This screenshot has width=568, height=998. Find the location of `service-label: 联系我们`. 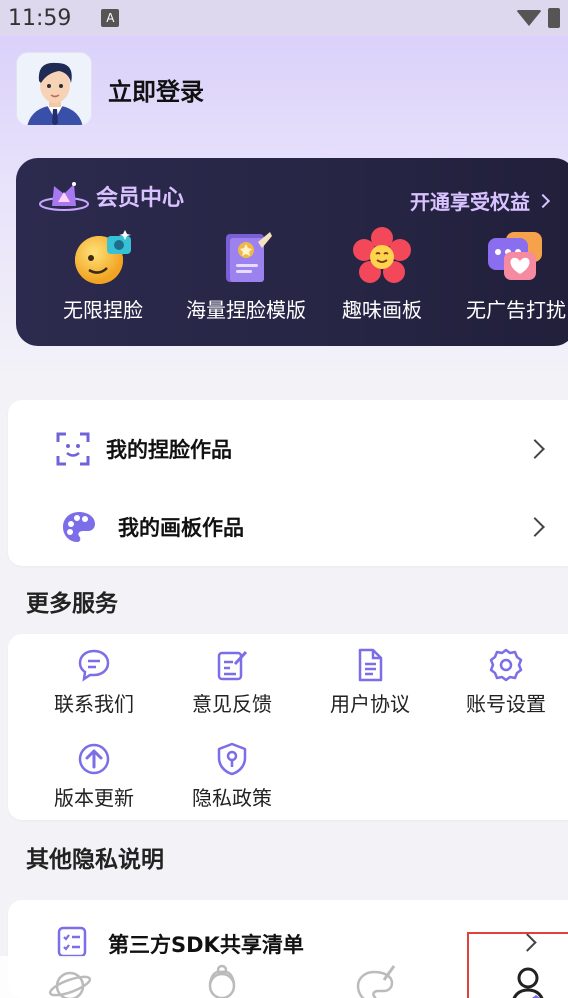

service-label: 联系我们 is located at coordinates (94, 704).